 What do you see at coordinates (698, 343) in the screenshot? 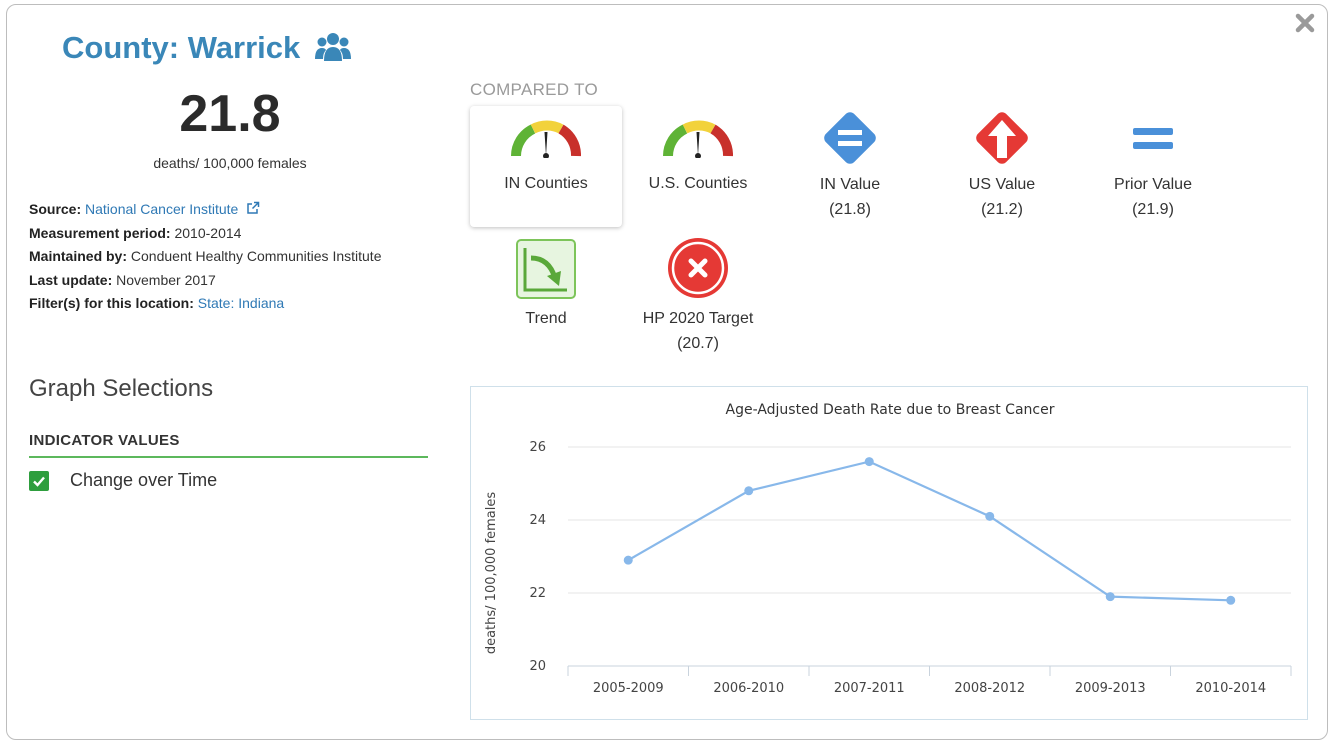
I see `compare-hp2020-number: (20.7)` at bounding box center [698, 343].